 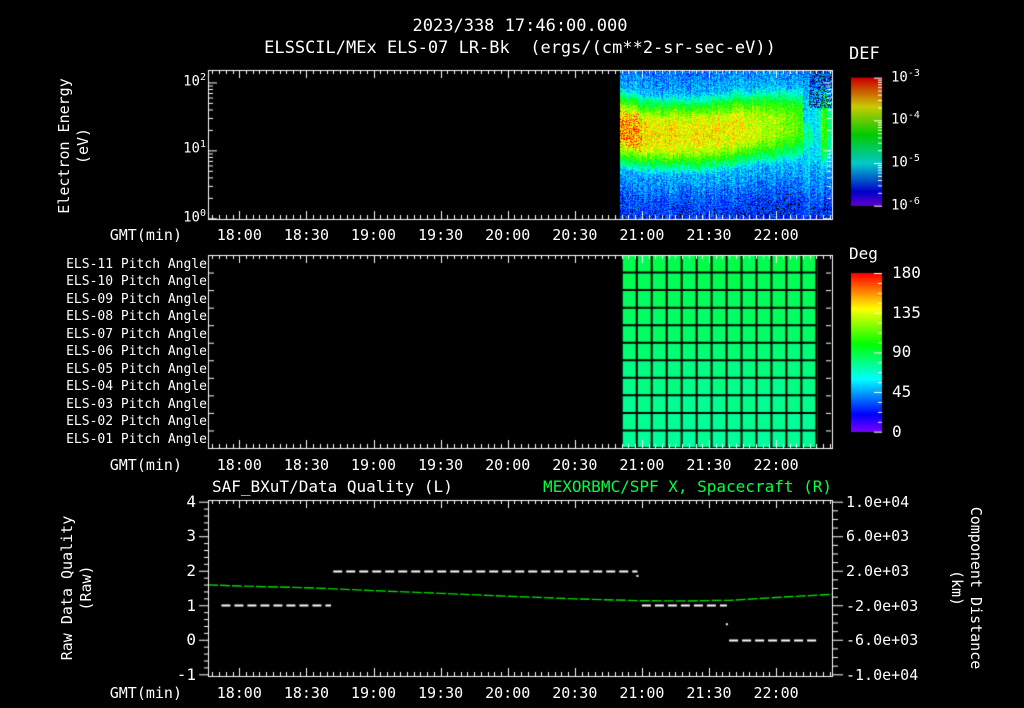 What do you see at coordinates (913, 116) in the screenshot?
I see `flux-tick-label-exponent: -4` at bounding box center [913, 116].